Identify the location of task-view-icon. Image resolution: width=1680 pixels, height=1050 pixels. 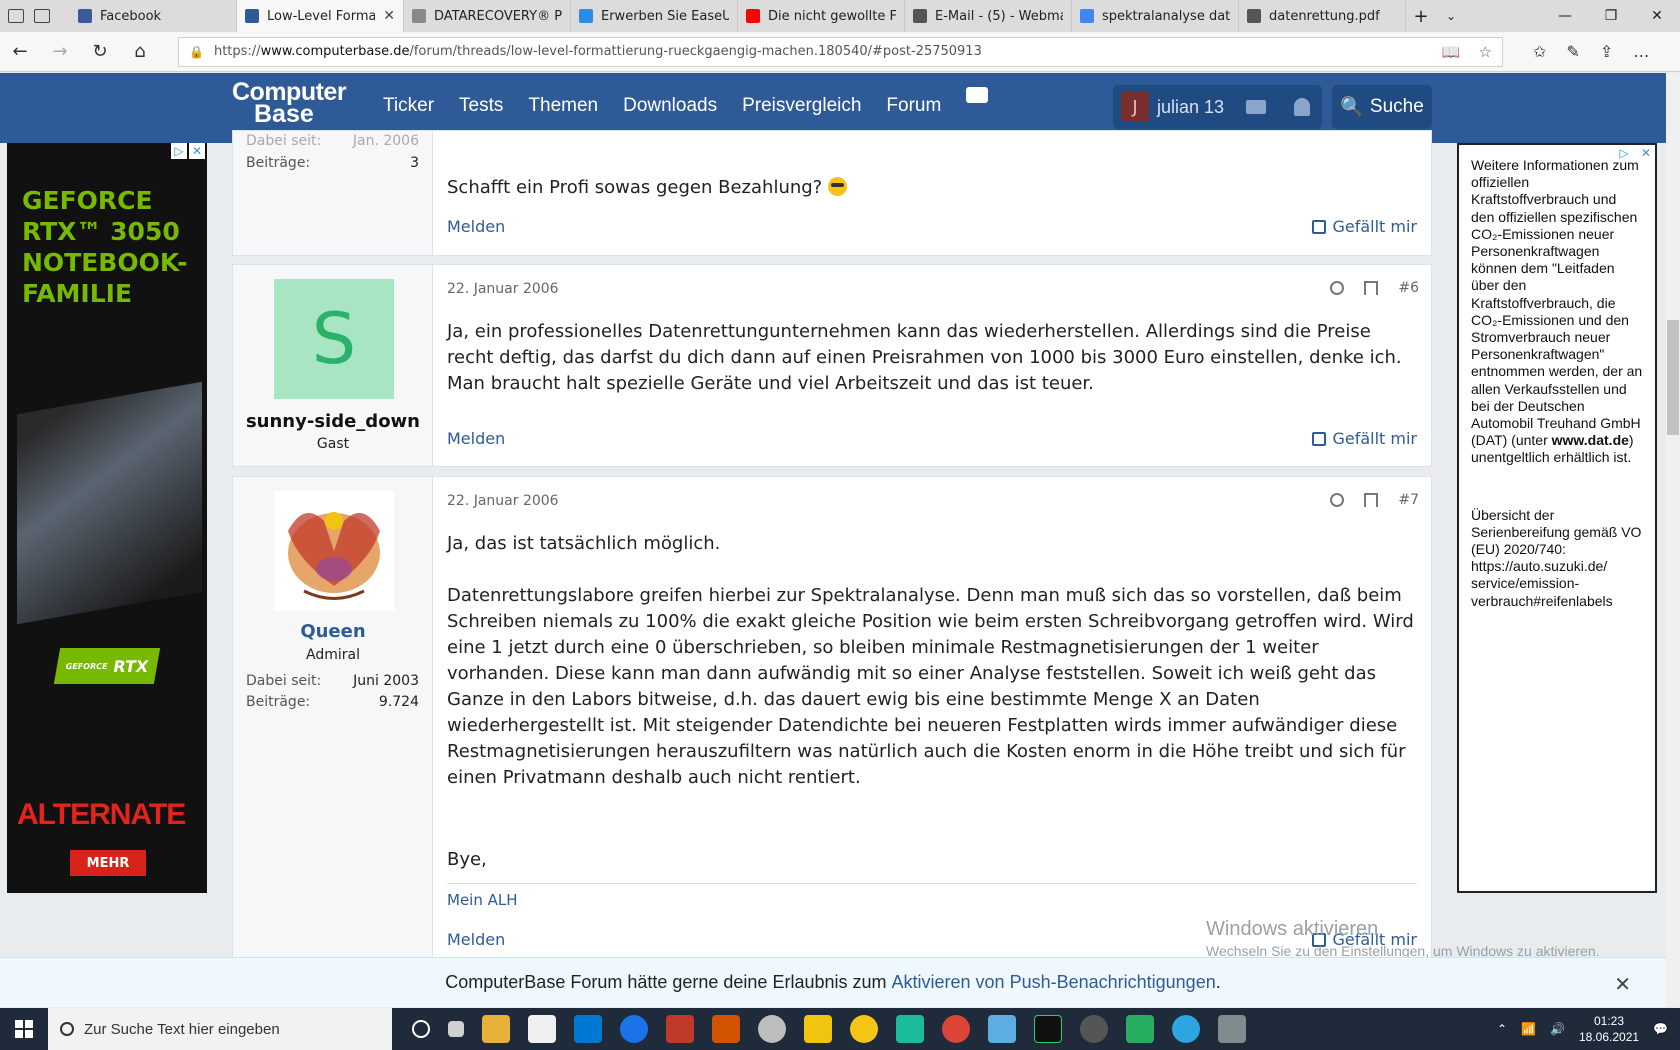
(456, 1029).